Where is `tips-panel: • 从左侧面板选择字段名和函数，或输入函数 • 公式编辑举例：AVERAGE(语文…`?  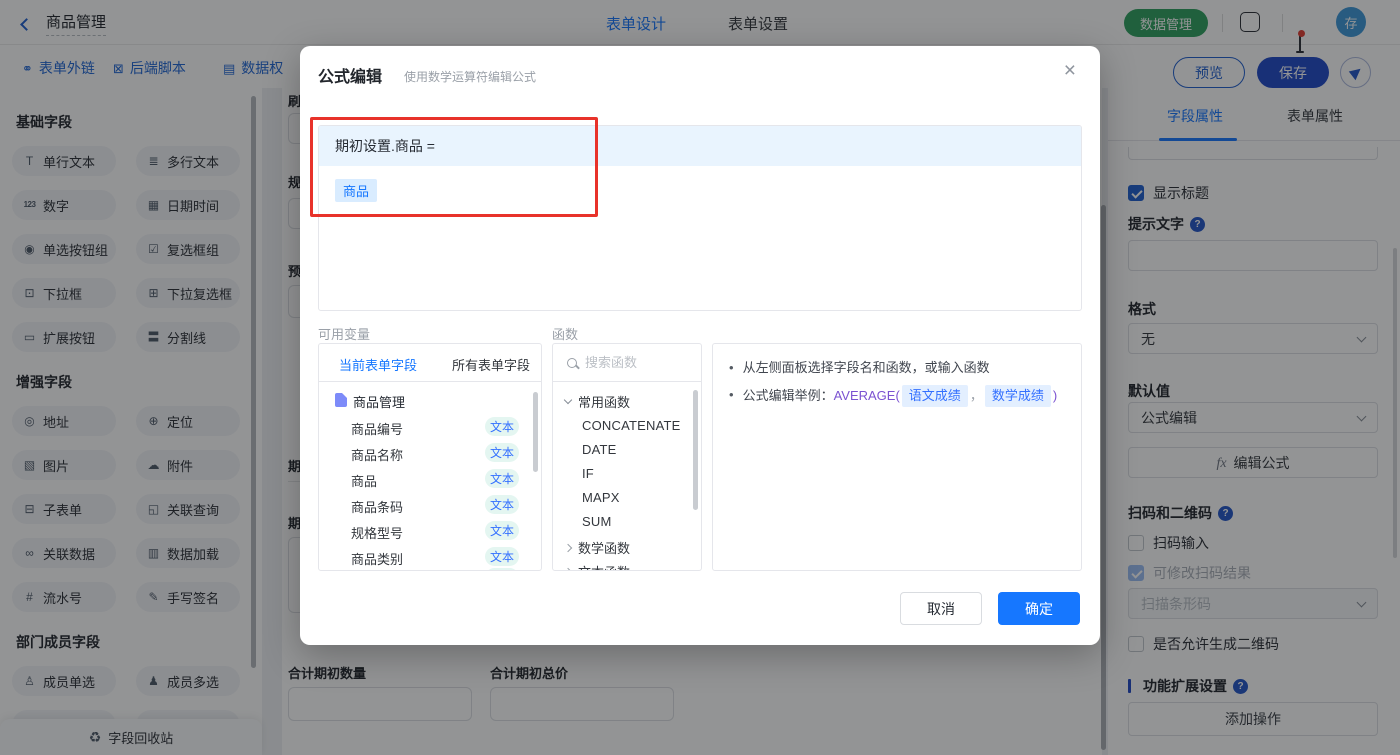 tips-panel: • 从左侧面板选择字段名和函数，或输入函数 • 公式编辑举例：AVERAGE(语文… is located at coordinates (897, 457).